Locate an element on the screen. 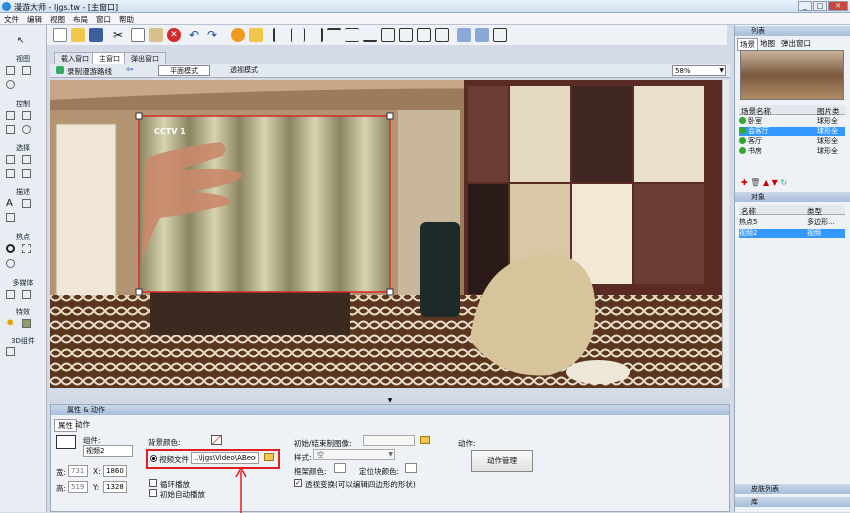 This screenshot has height=513, width=850. add-scene-icon: ✚ is located at coordinates (744, 182).